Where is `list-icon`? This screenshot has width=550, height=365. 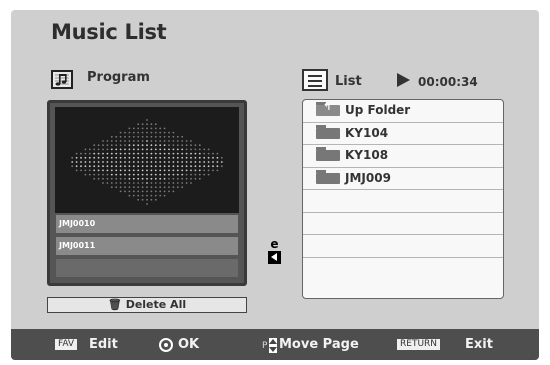
list-icon is located at coordinates (315, 80).